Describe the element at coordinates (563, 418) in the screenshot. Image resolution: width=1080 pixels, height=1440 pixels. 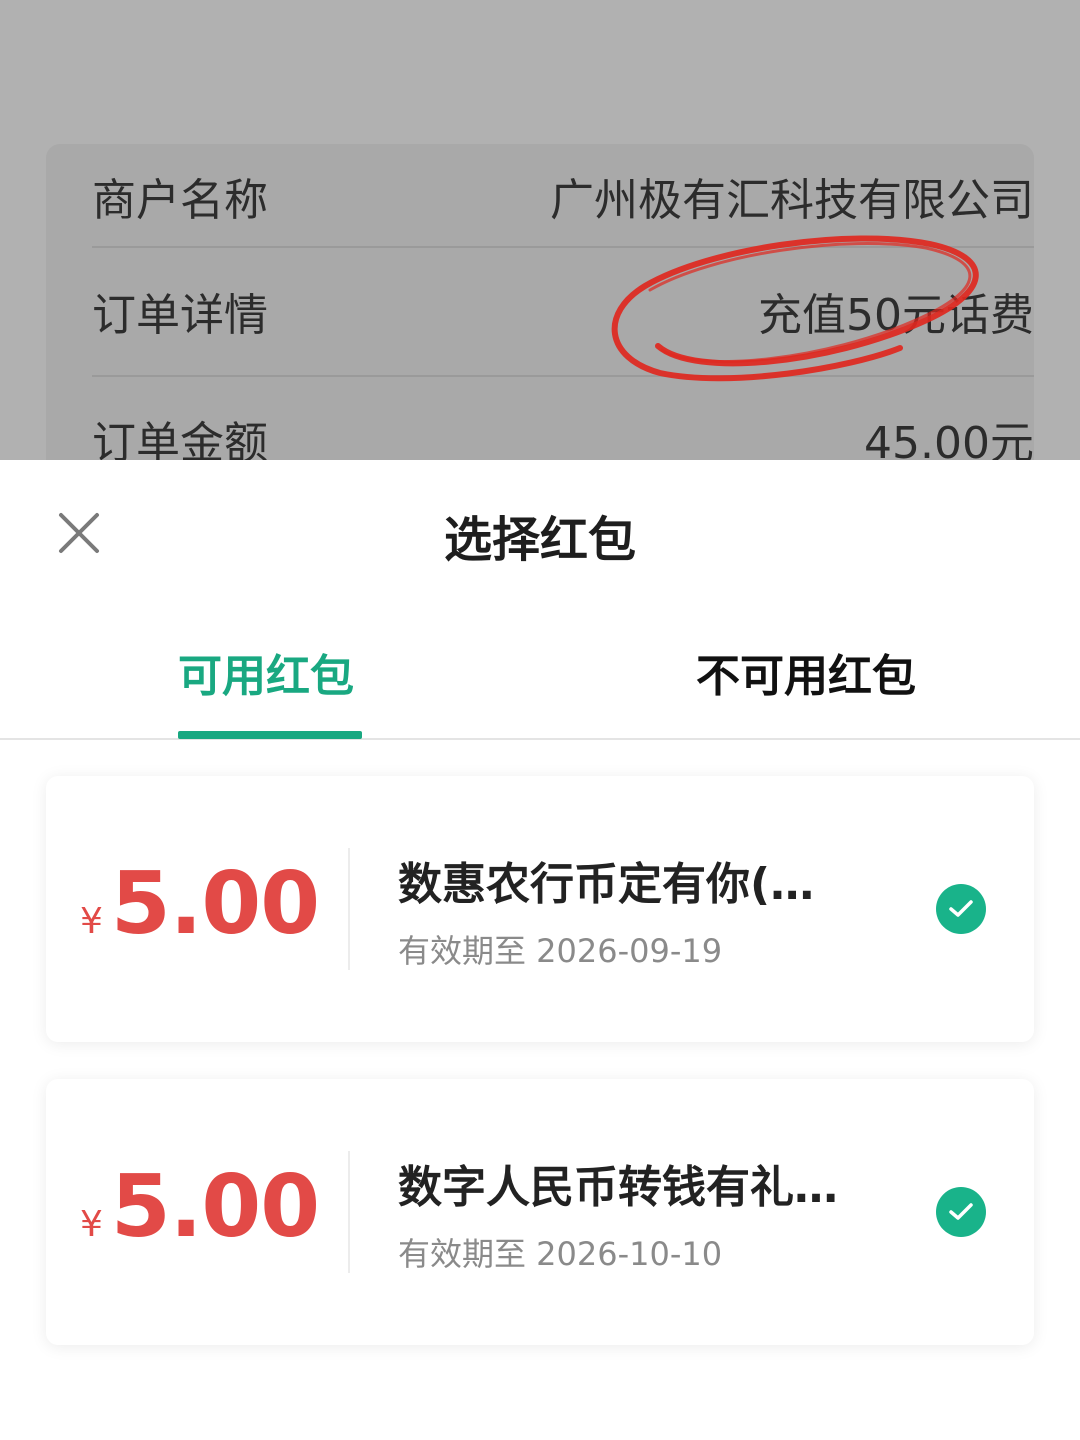
I see `order-row-amount: 订单金额 45.00元` at that location.